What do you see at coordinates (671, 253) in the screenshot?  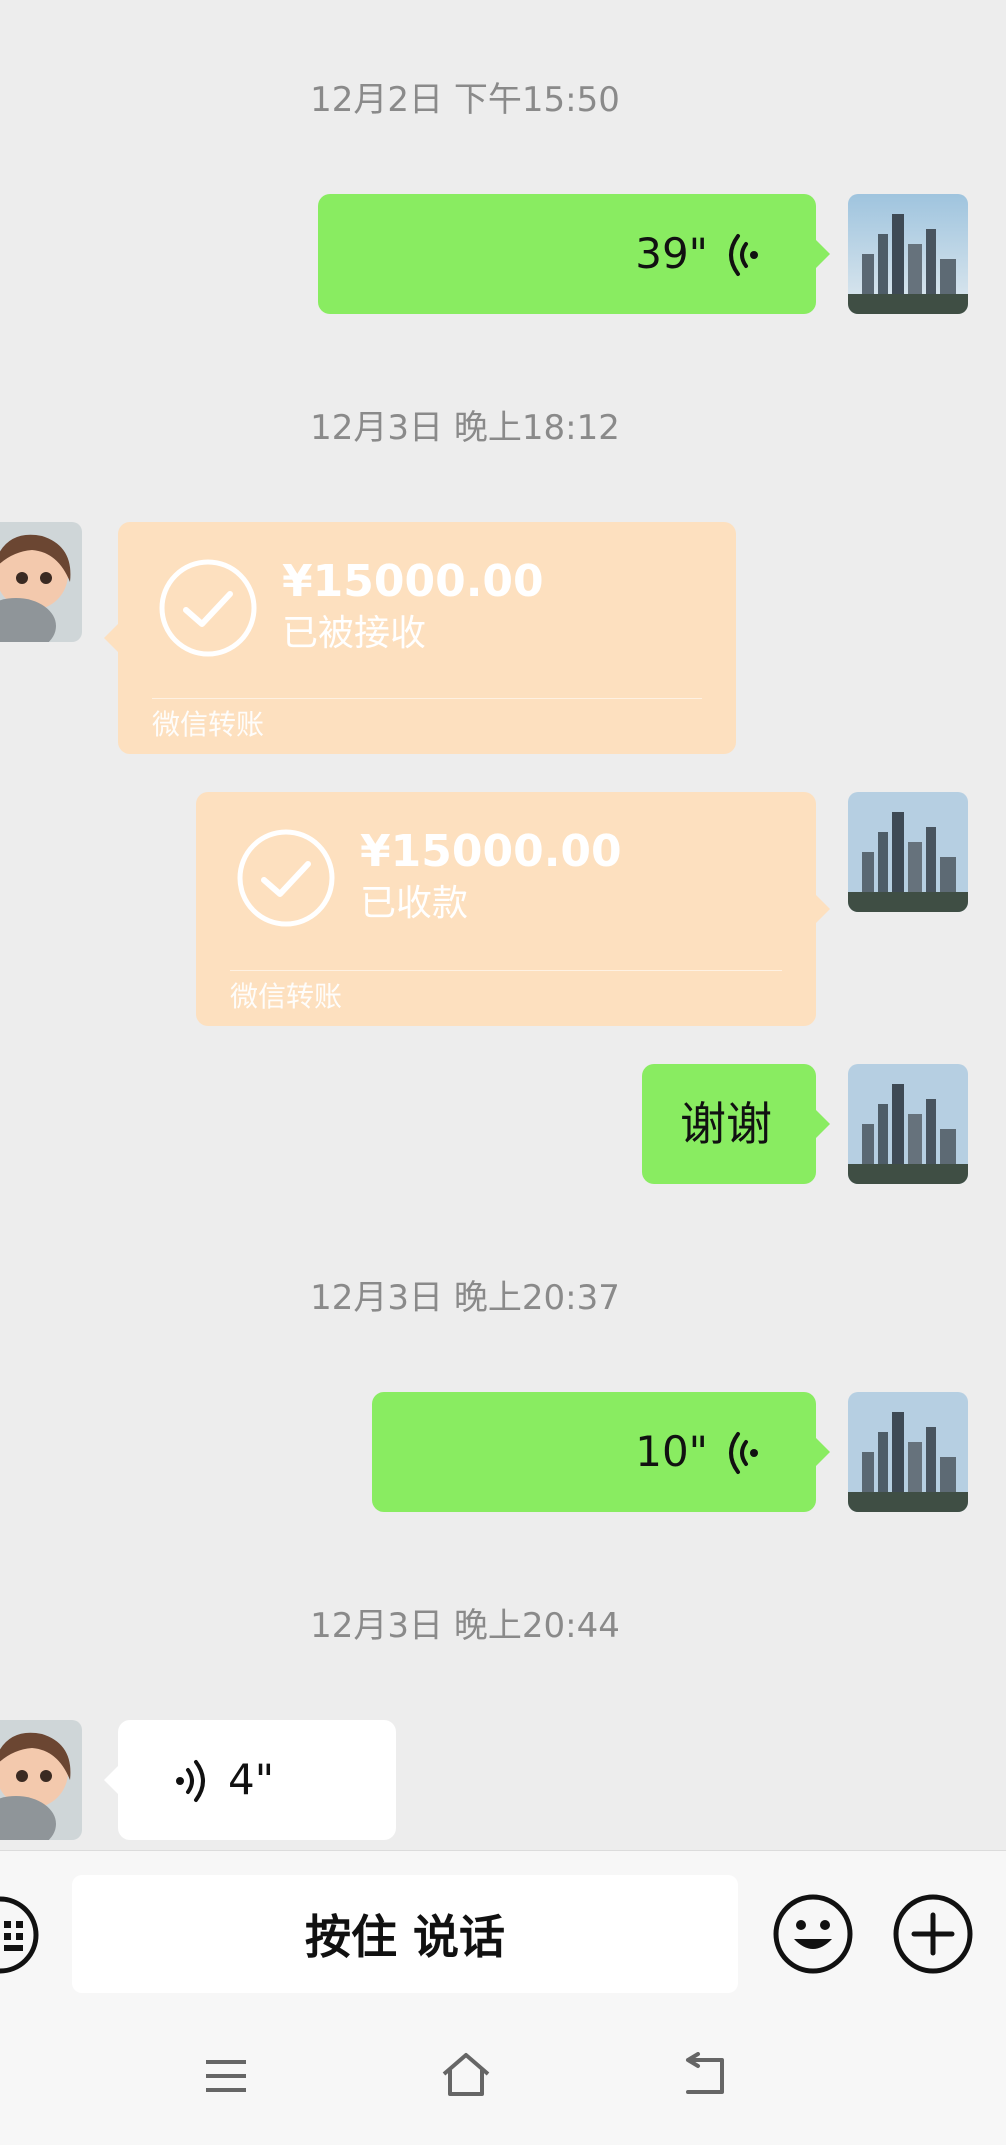 I see `voice-duration: 39"` at bounding box center [671, 253].